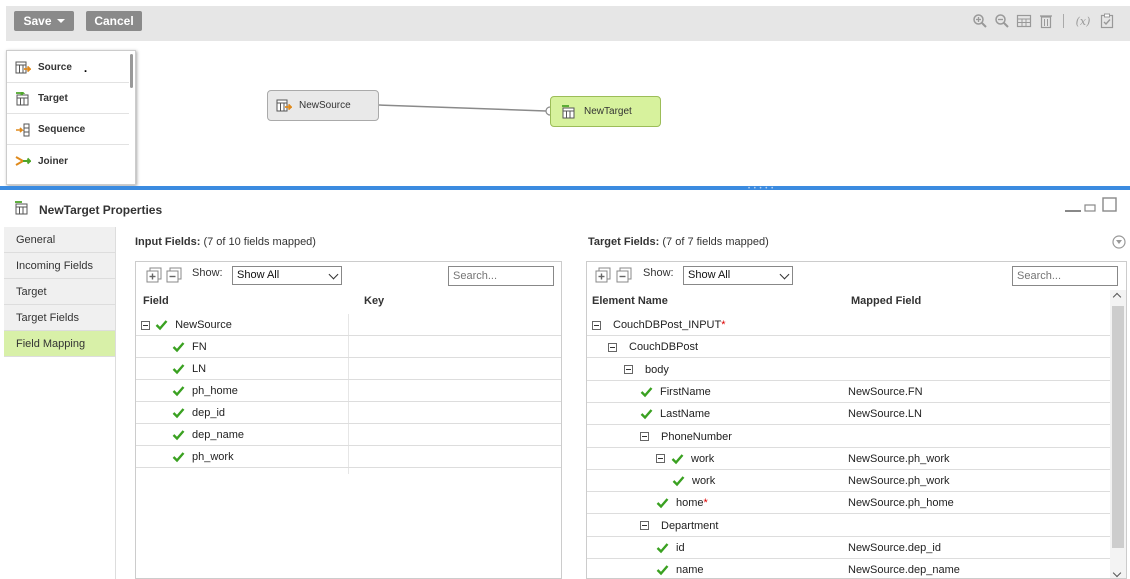  I want to click on cancel-button: Cancel, so click(114, 21).